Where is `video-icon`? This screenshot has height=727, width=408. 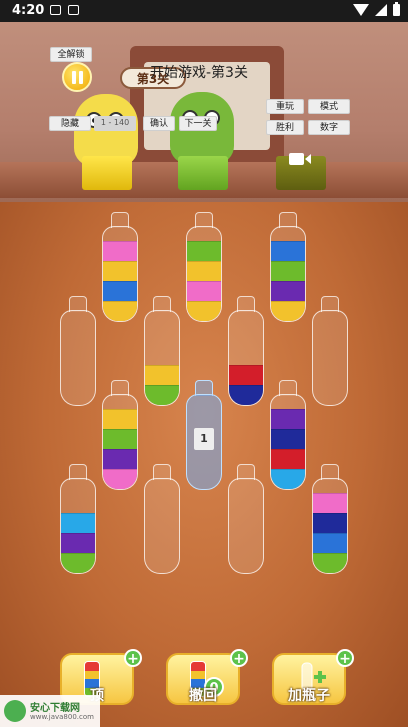 video-icon is located at coordinates (300, 159).